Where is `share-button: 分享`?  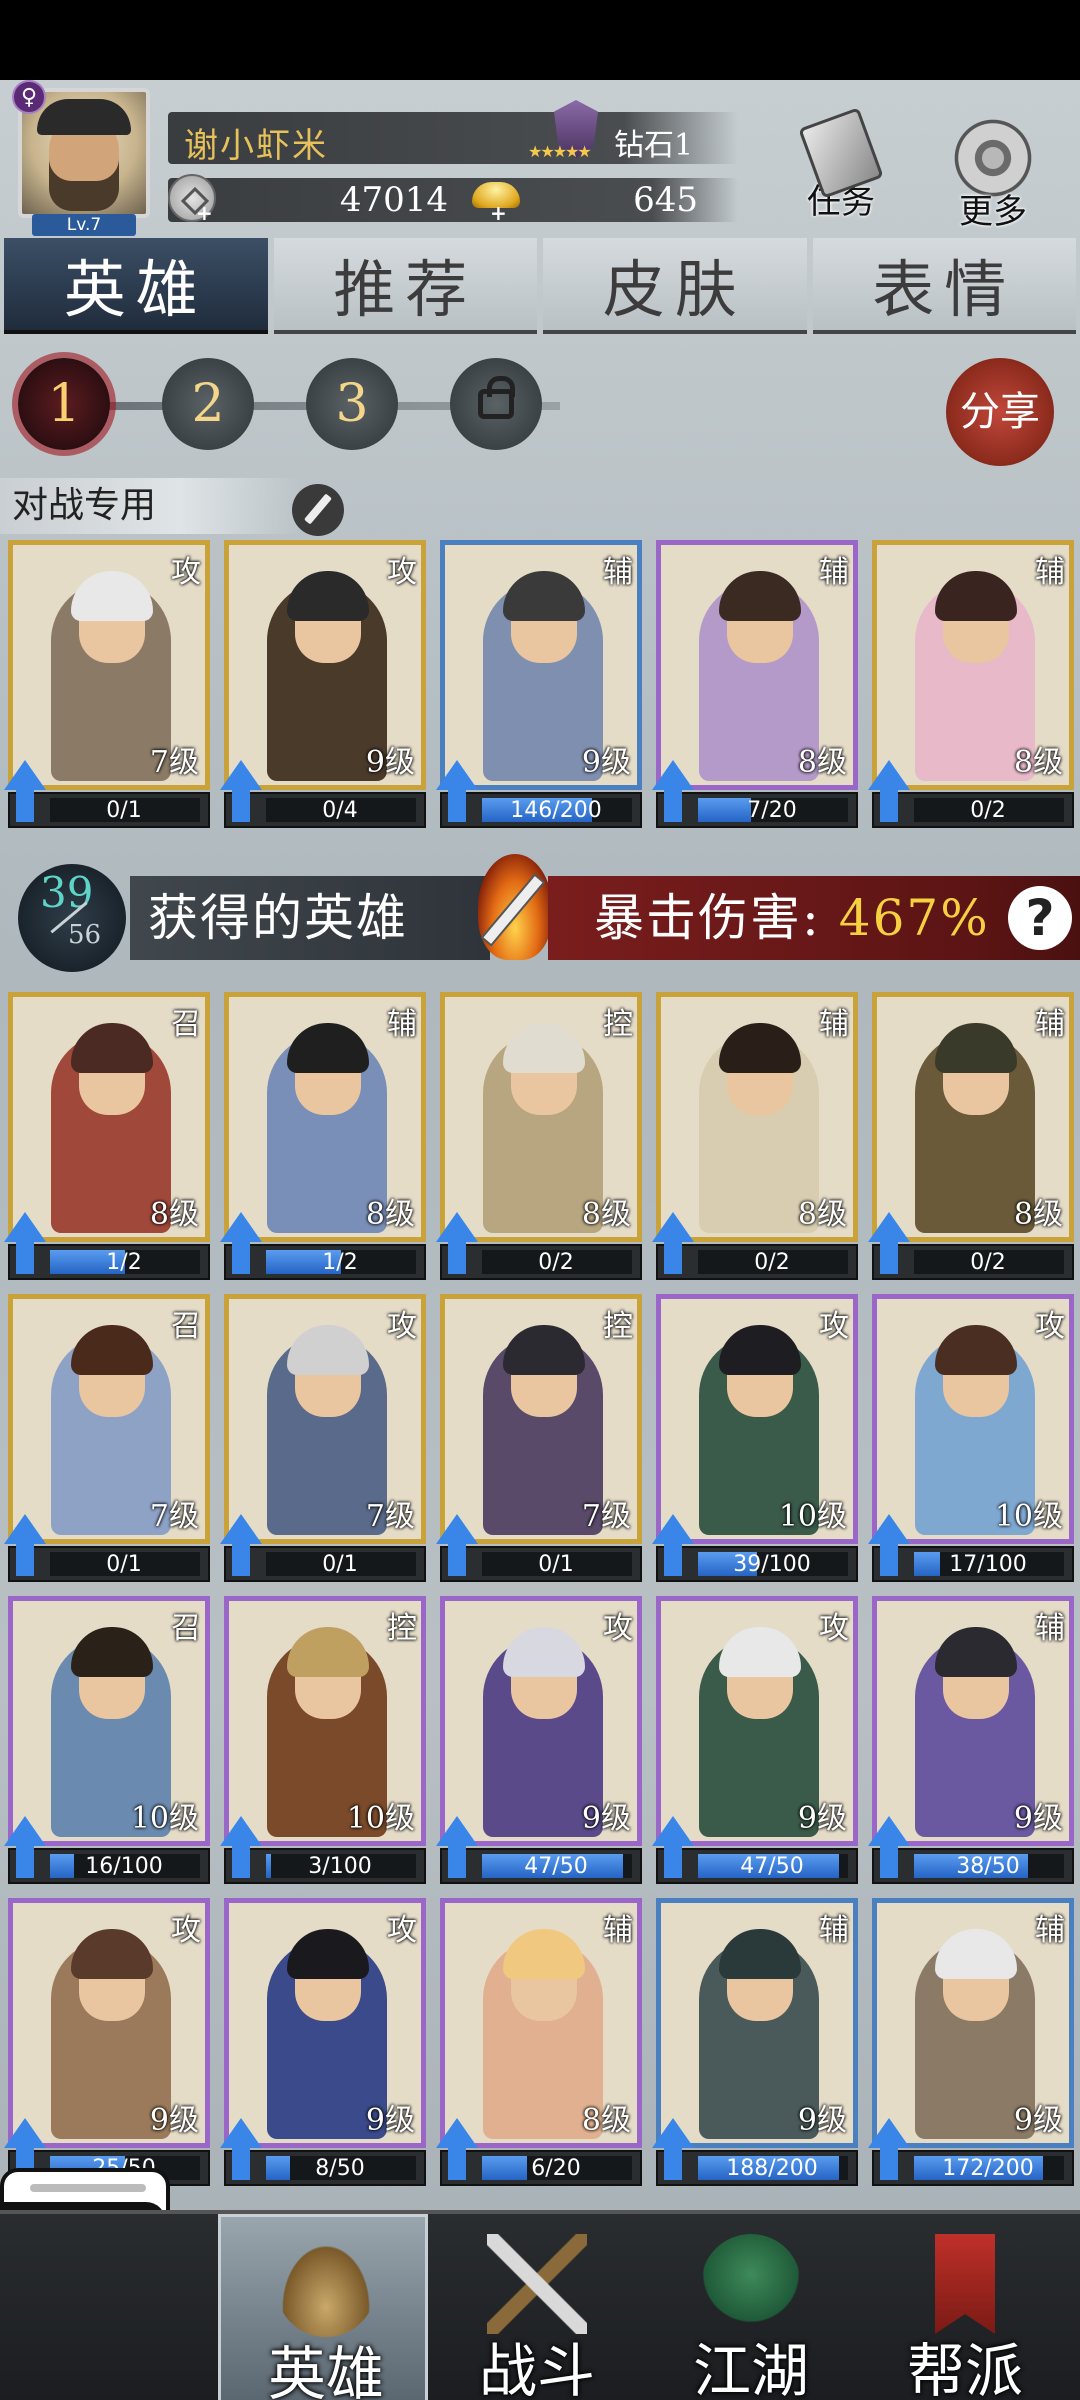 share-button: 分享 is located at coordinates (1000, 412).